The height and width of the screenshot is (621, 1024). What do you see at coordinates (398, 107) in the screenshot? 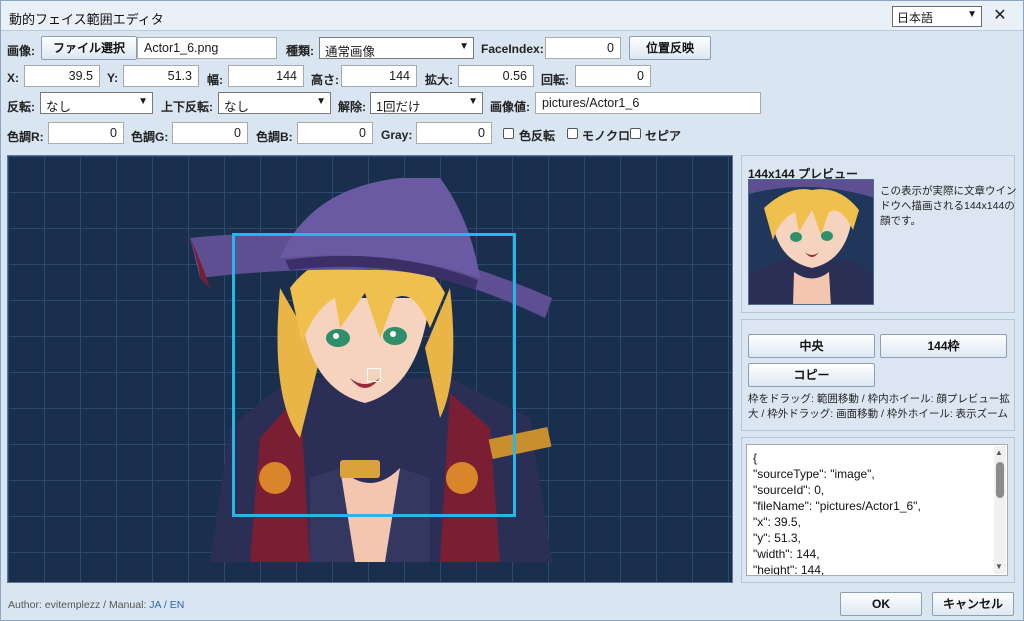
I see `release-value: 1回だけ` at bounding box center [398, 107].